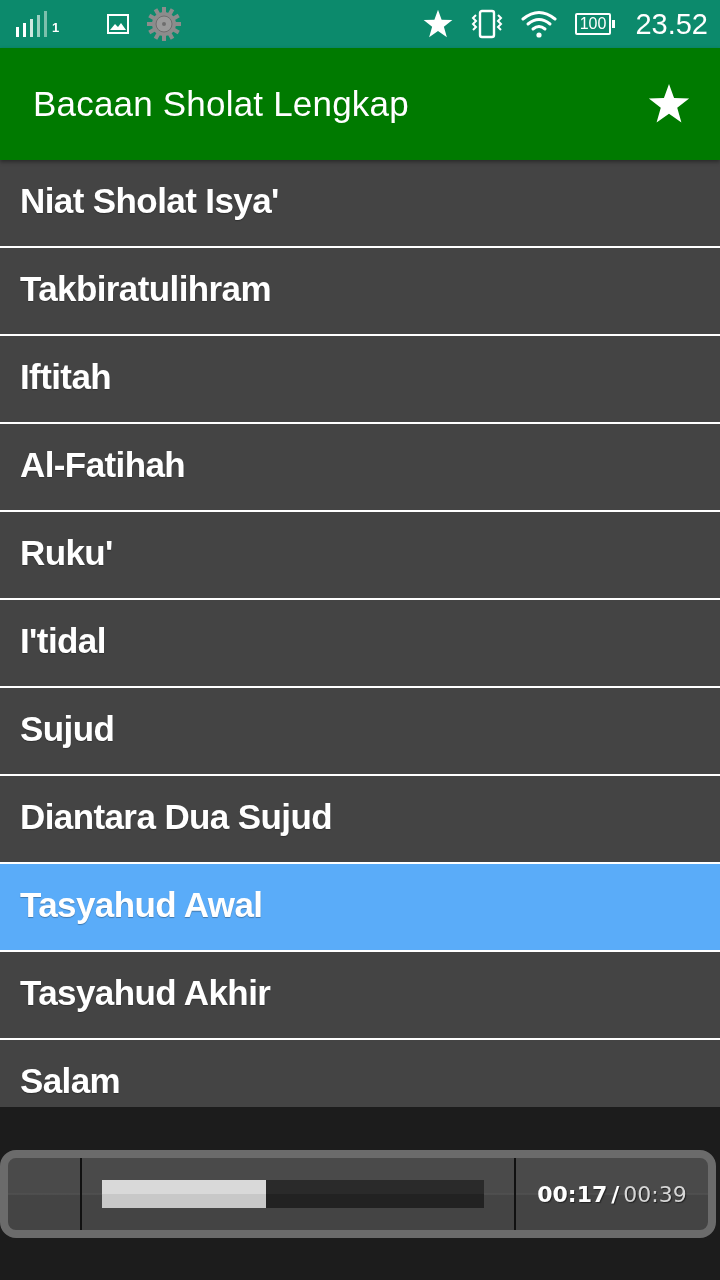 The image size is (720, 1280). I want to click on wifi-icon, so click(538, 24).